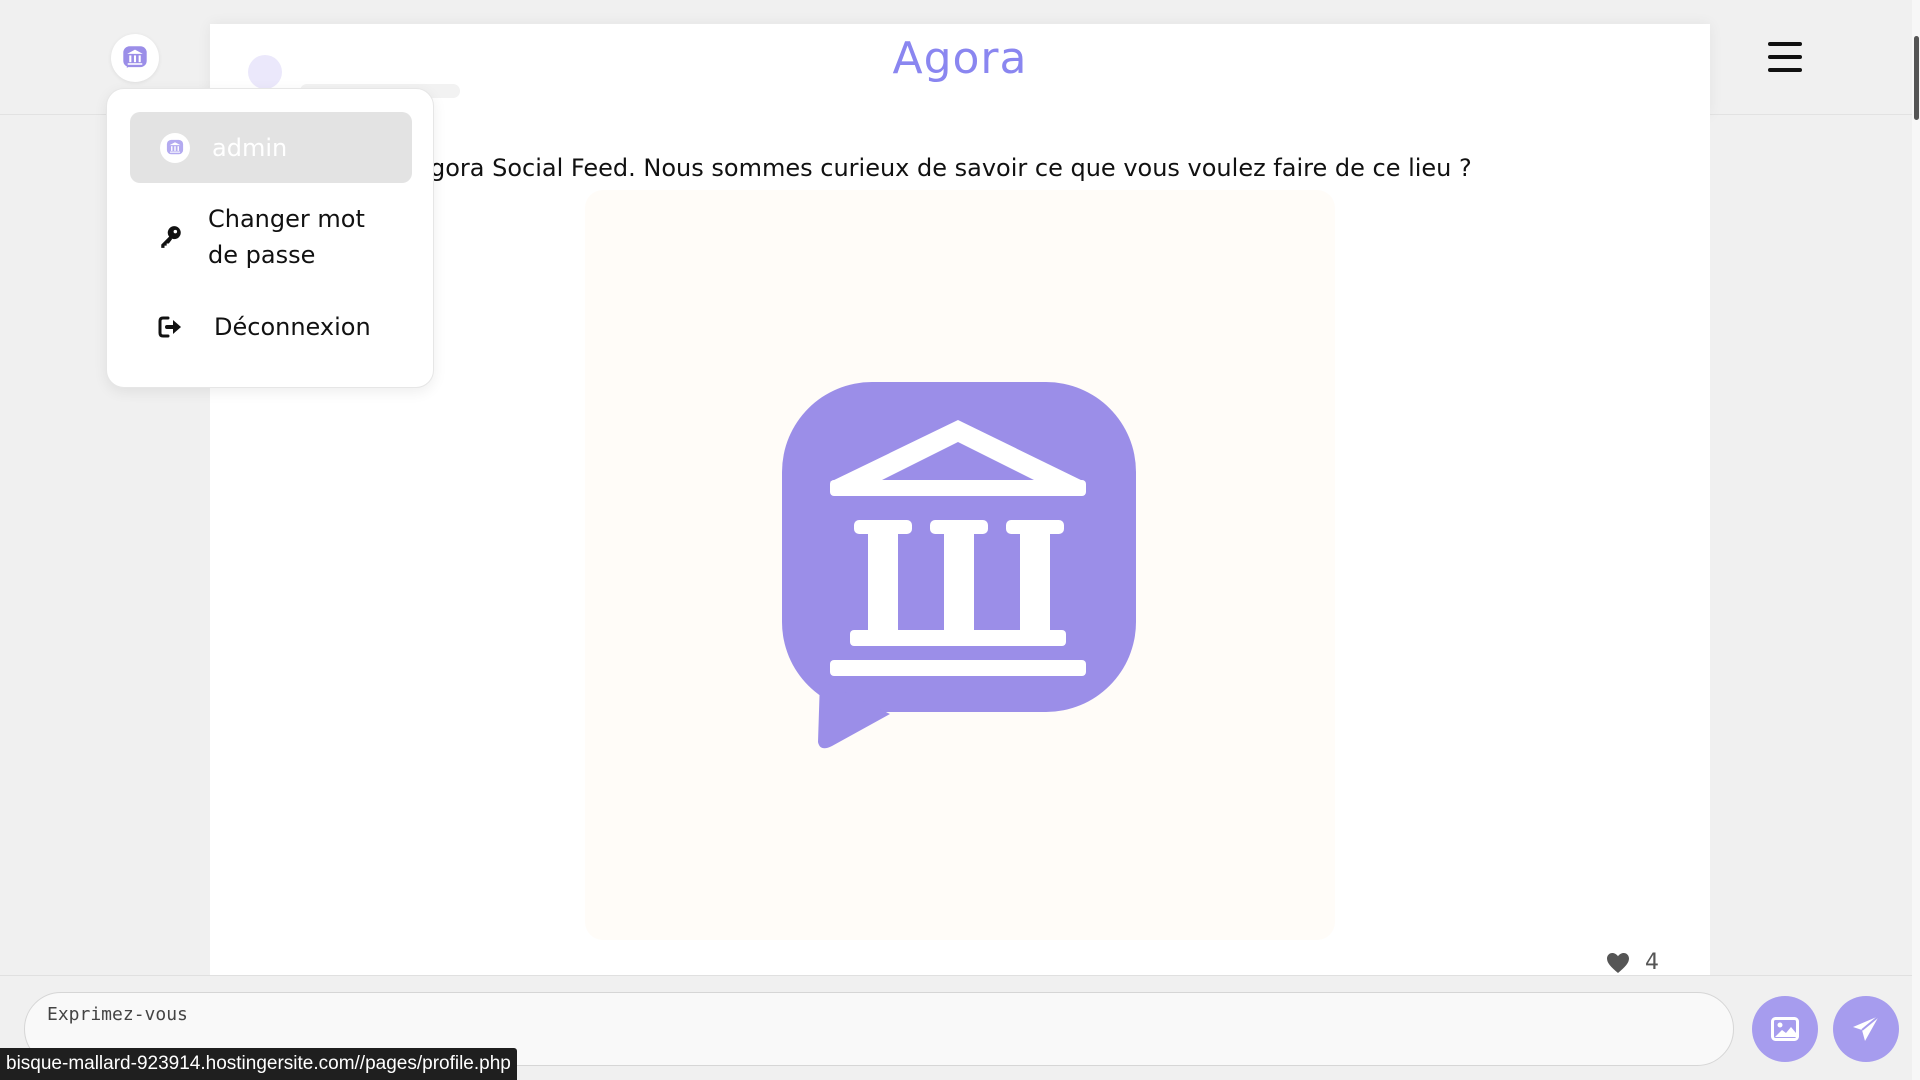 This screenshot has width=1920, height=1080. I want to click on image-icon, so click(1785, 1029).